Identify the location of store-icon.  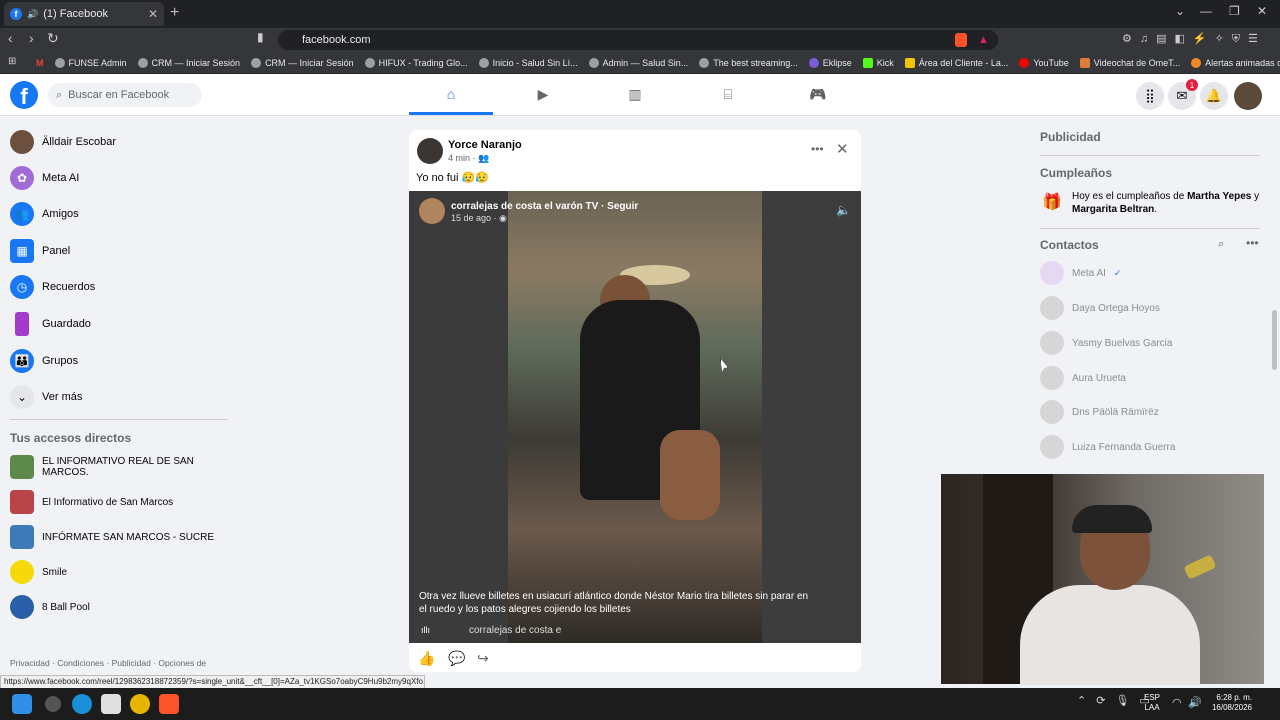
(111, 704).